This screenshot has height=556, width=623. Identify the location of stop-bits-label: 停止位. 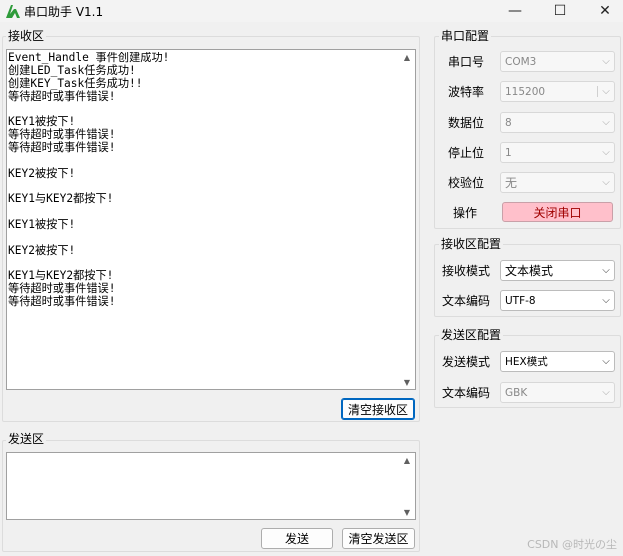
(466, 153).